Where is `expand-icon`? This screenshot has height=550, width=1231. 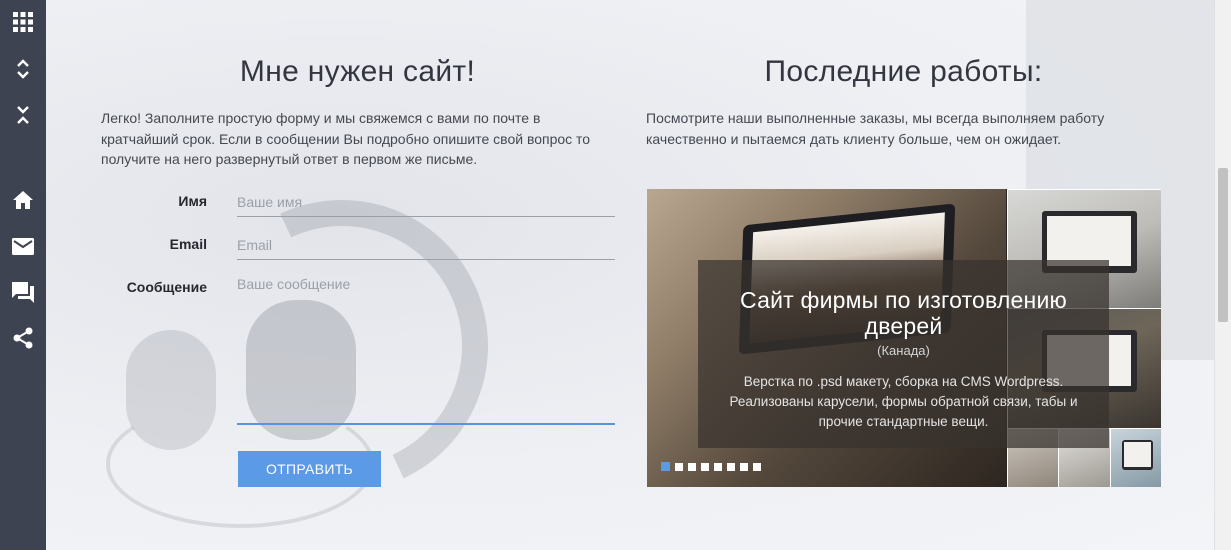
expand-icon is located at coordinates (23, 69).